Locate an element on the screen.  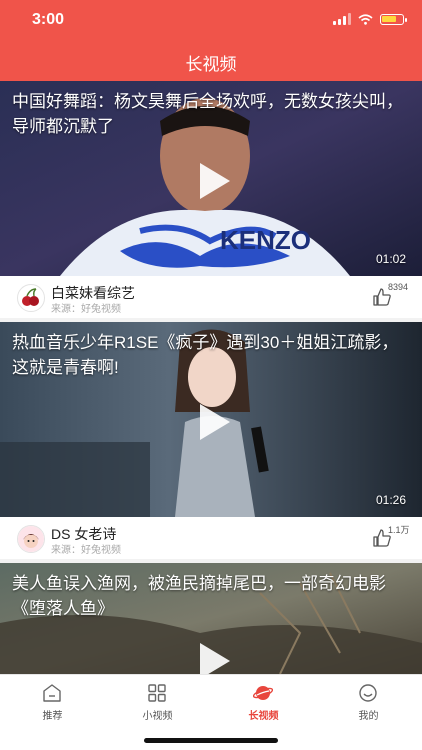
cartoon-girl-icon is located at coordinates (31, 539).